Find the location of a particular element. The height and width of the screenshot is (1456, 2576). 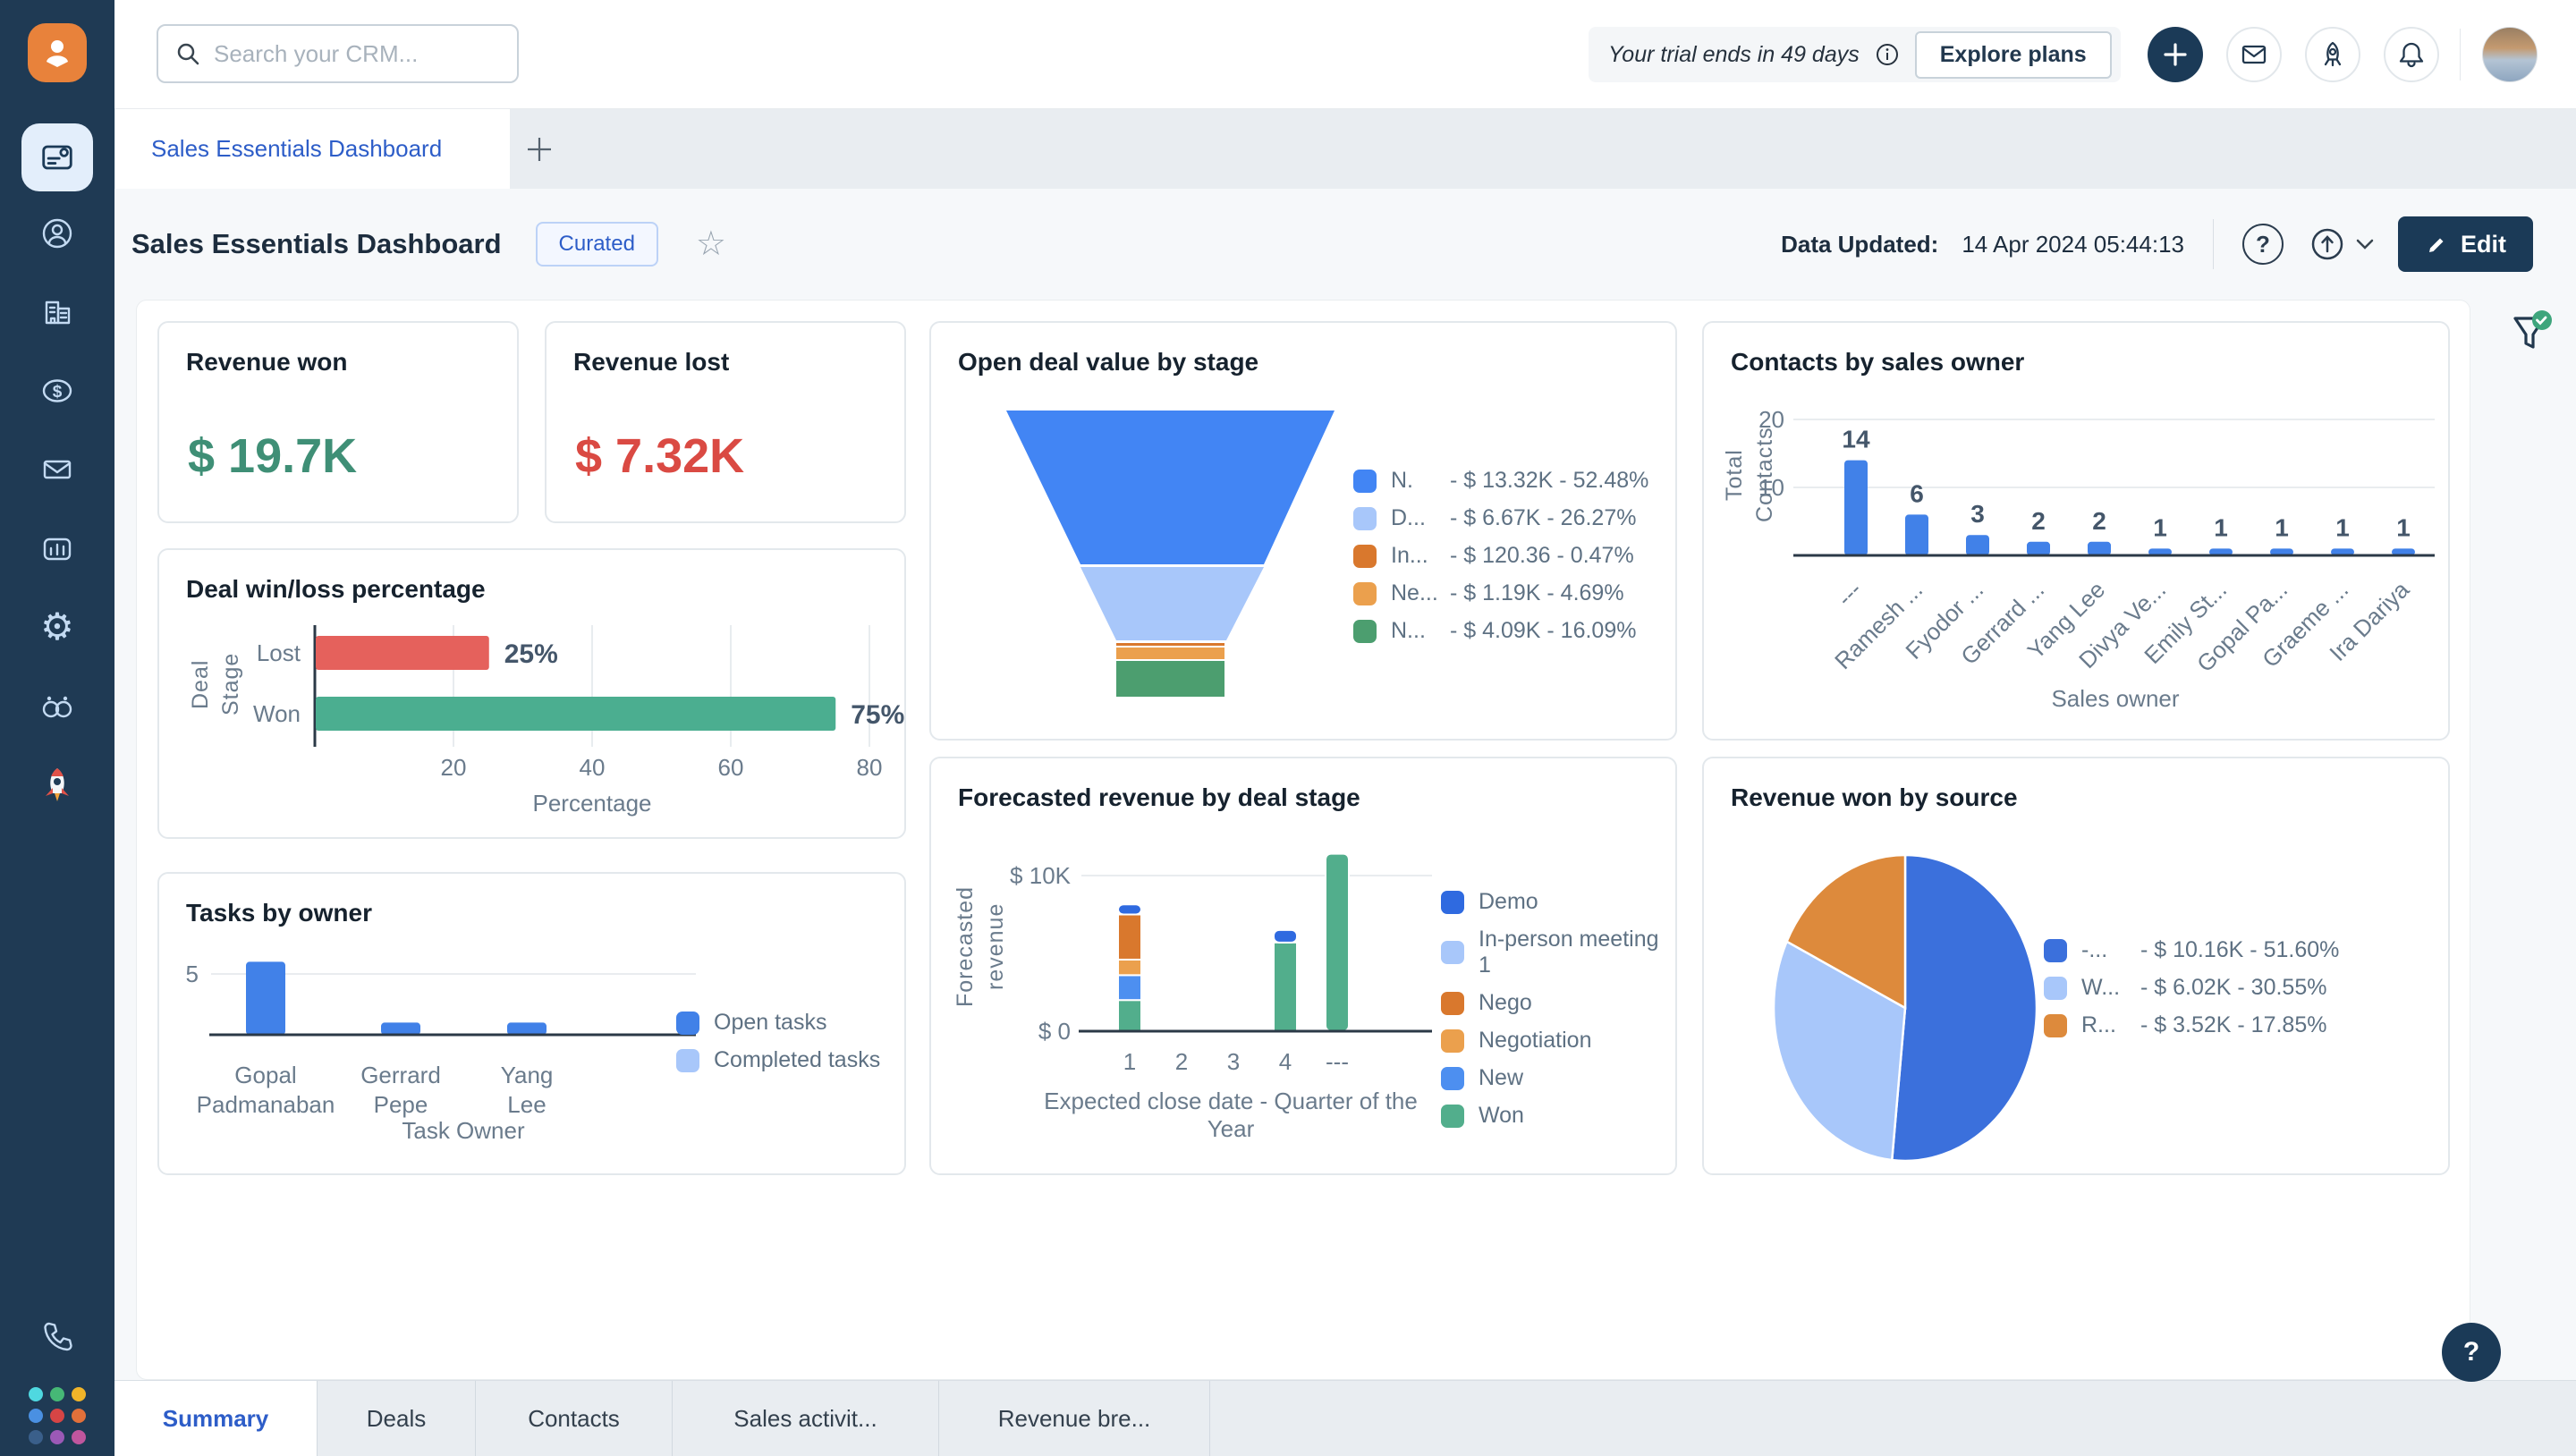

trial-text: Your trial ends in 49 days is located at coordinates (1734, 54).